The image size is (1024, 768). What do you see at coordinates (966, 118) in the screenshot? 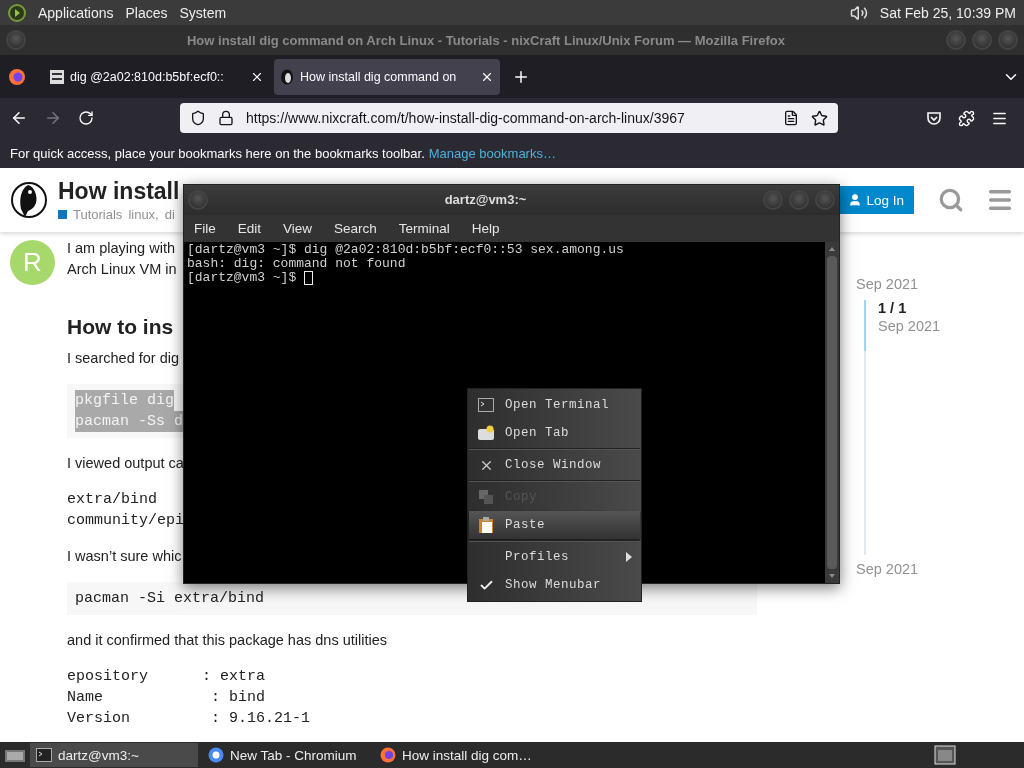
I see `extensions-icon` at bounding box center [966, 118].